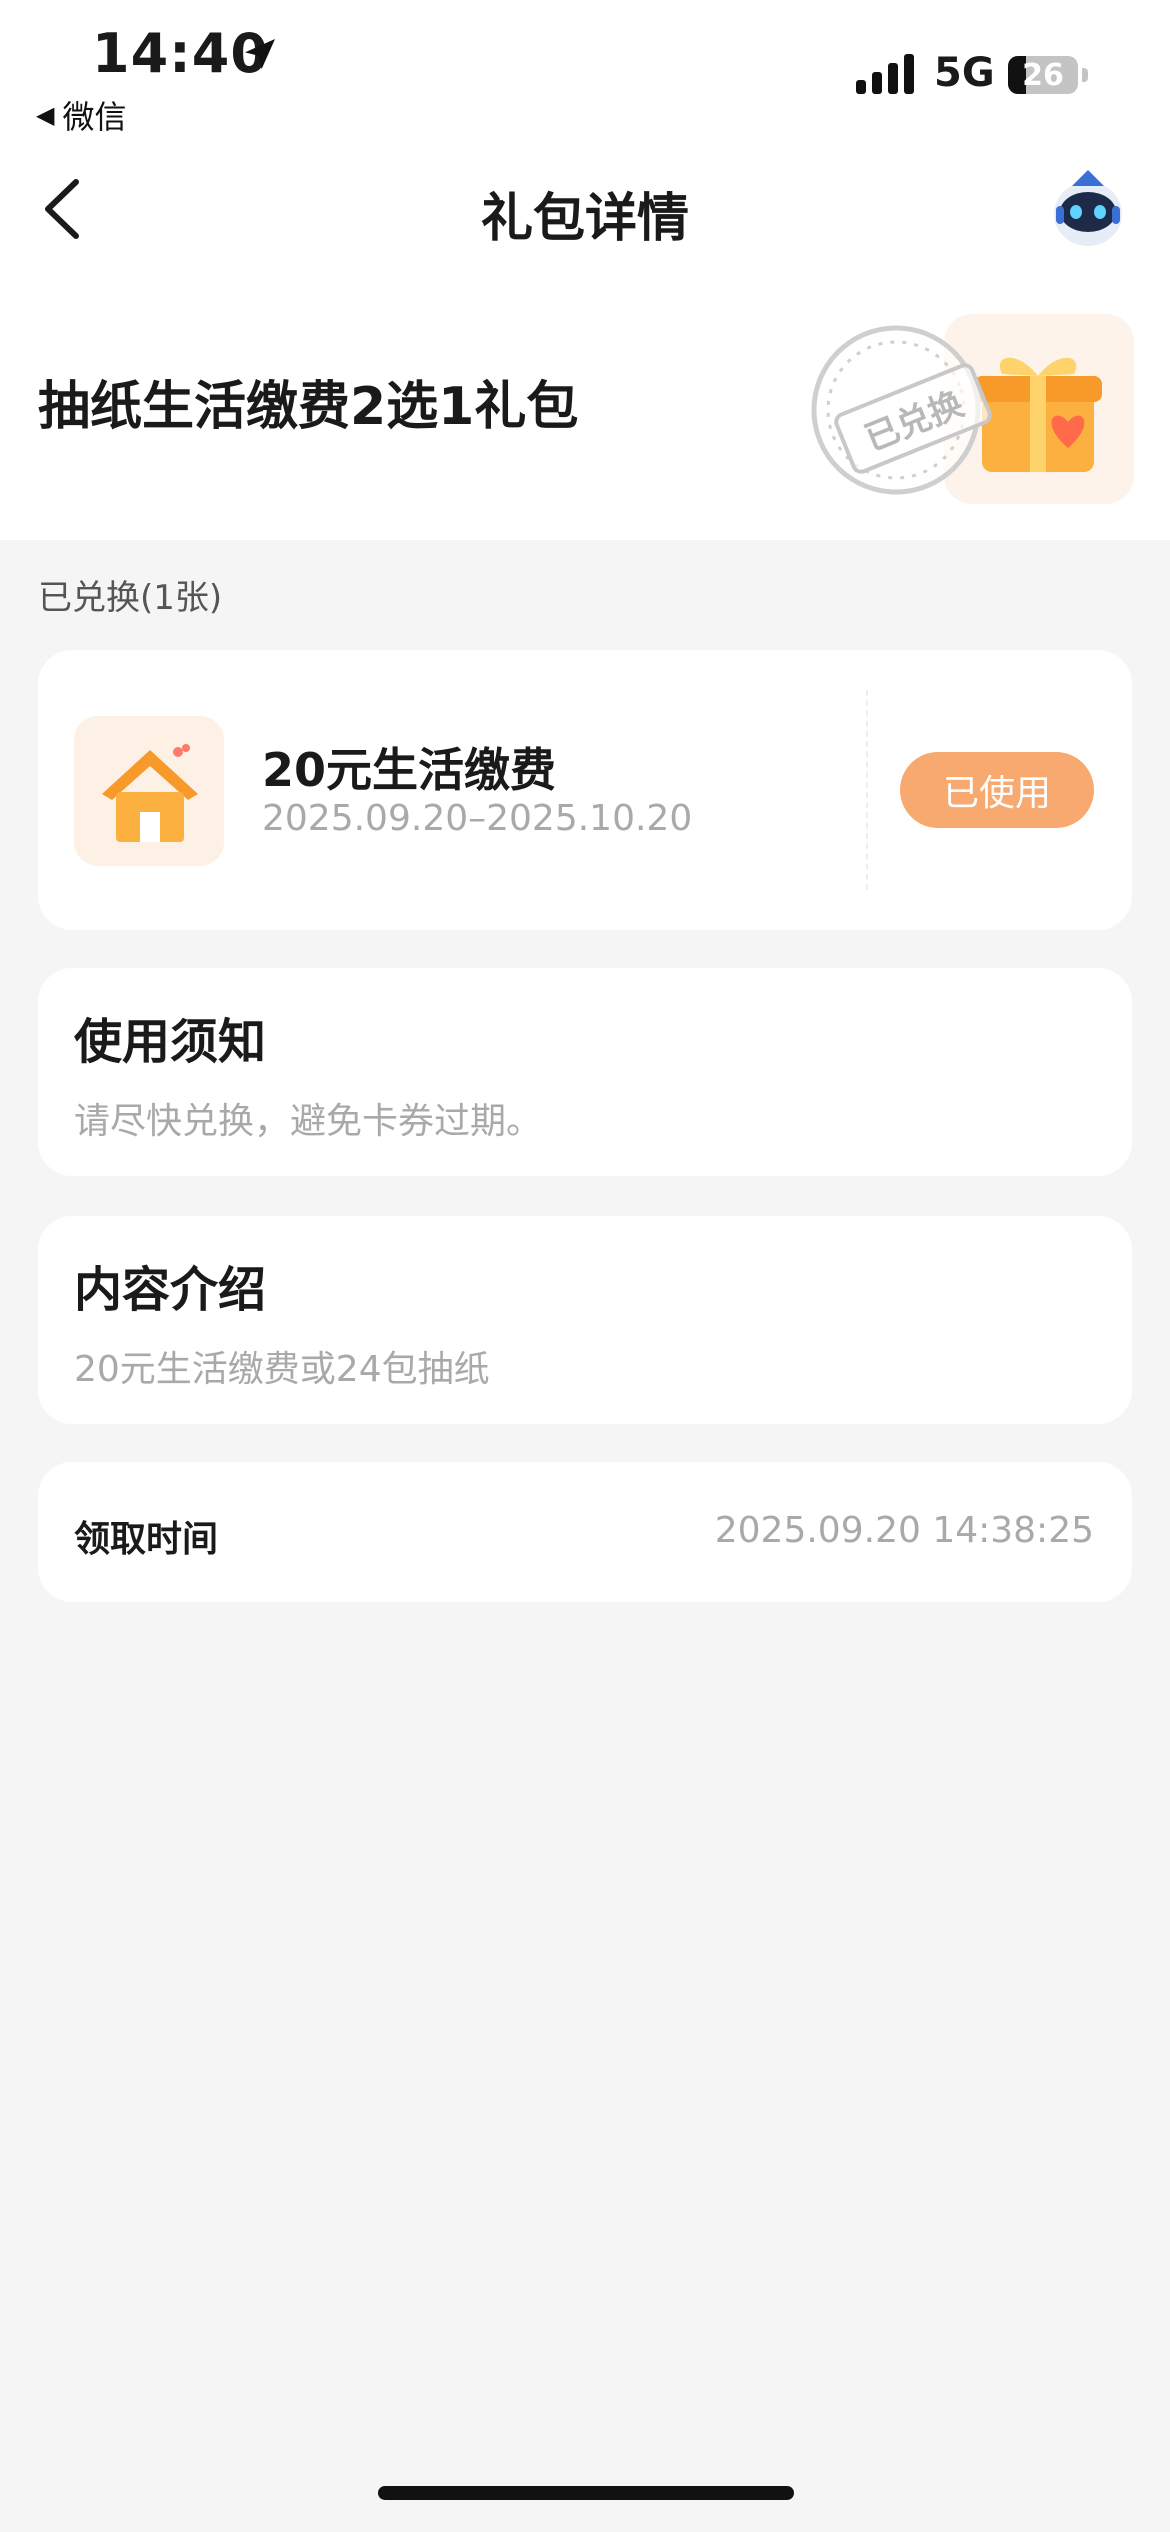  I want to click on nav-bar: 礼包详情, so click(585, 210).